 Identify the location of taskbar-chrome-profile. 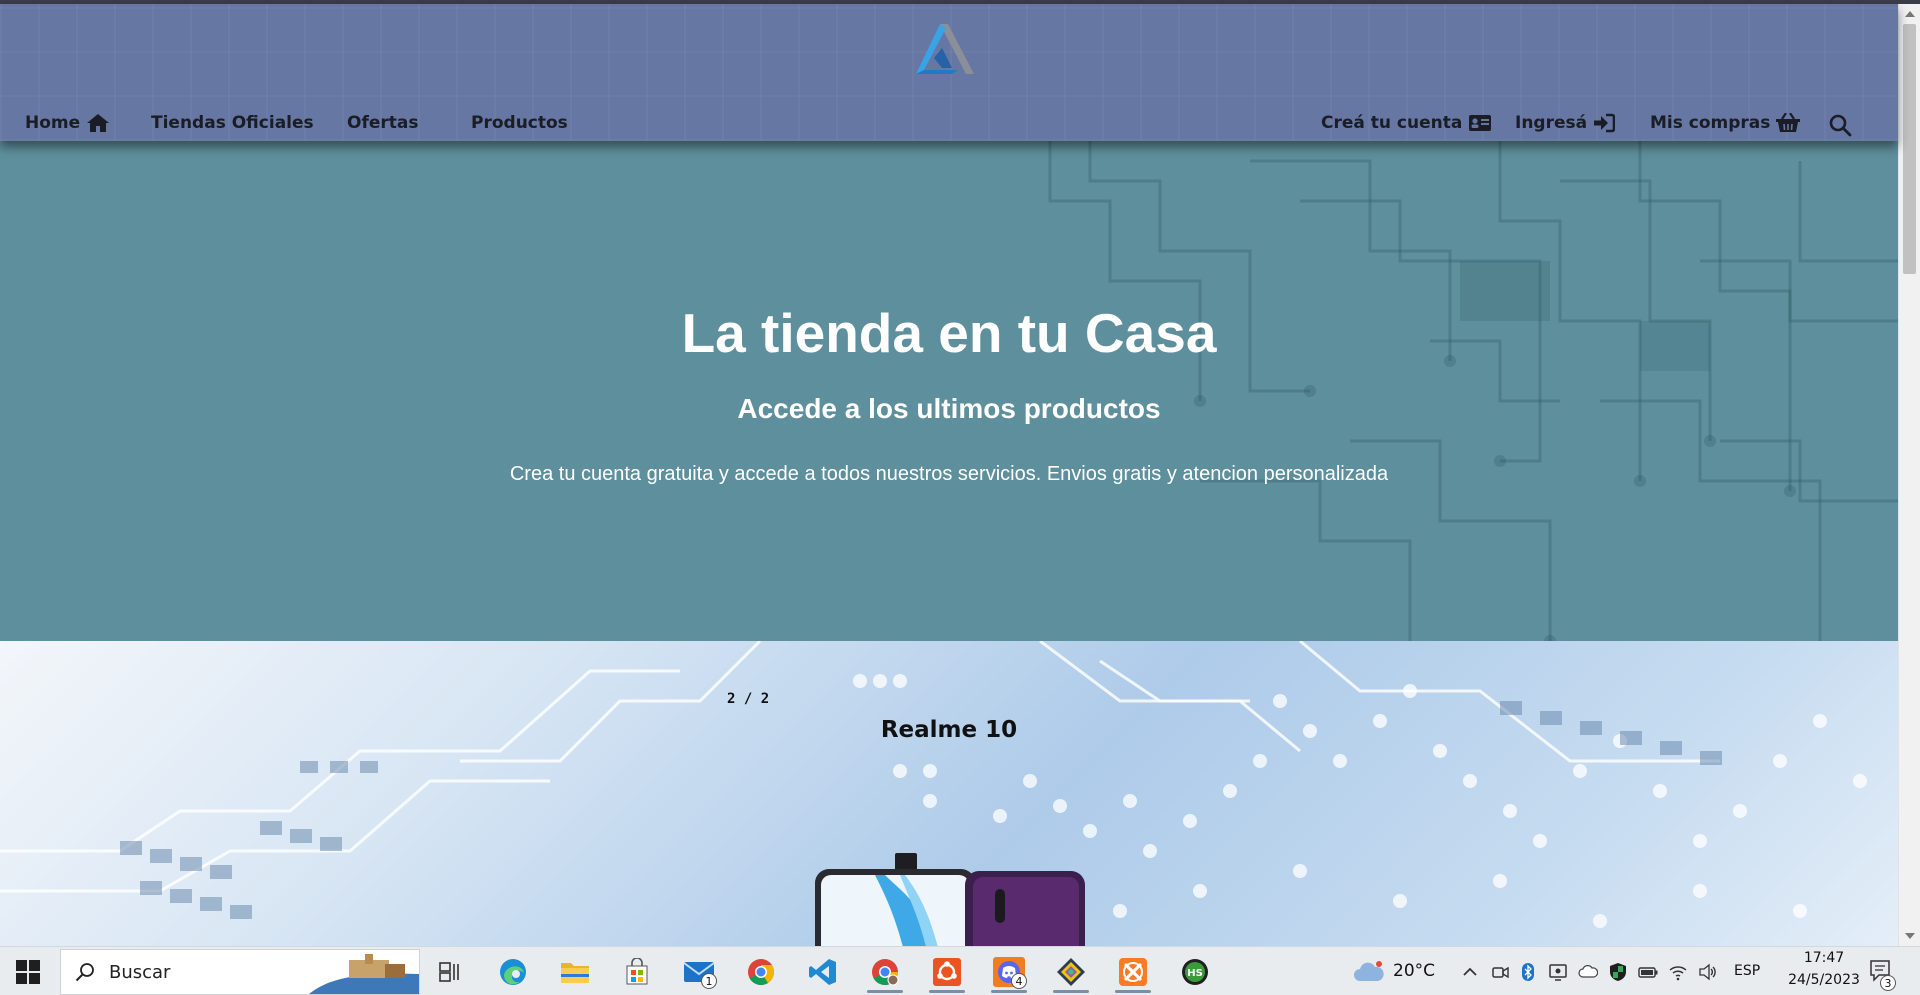
(885, 972).